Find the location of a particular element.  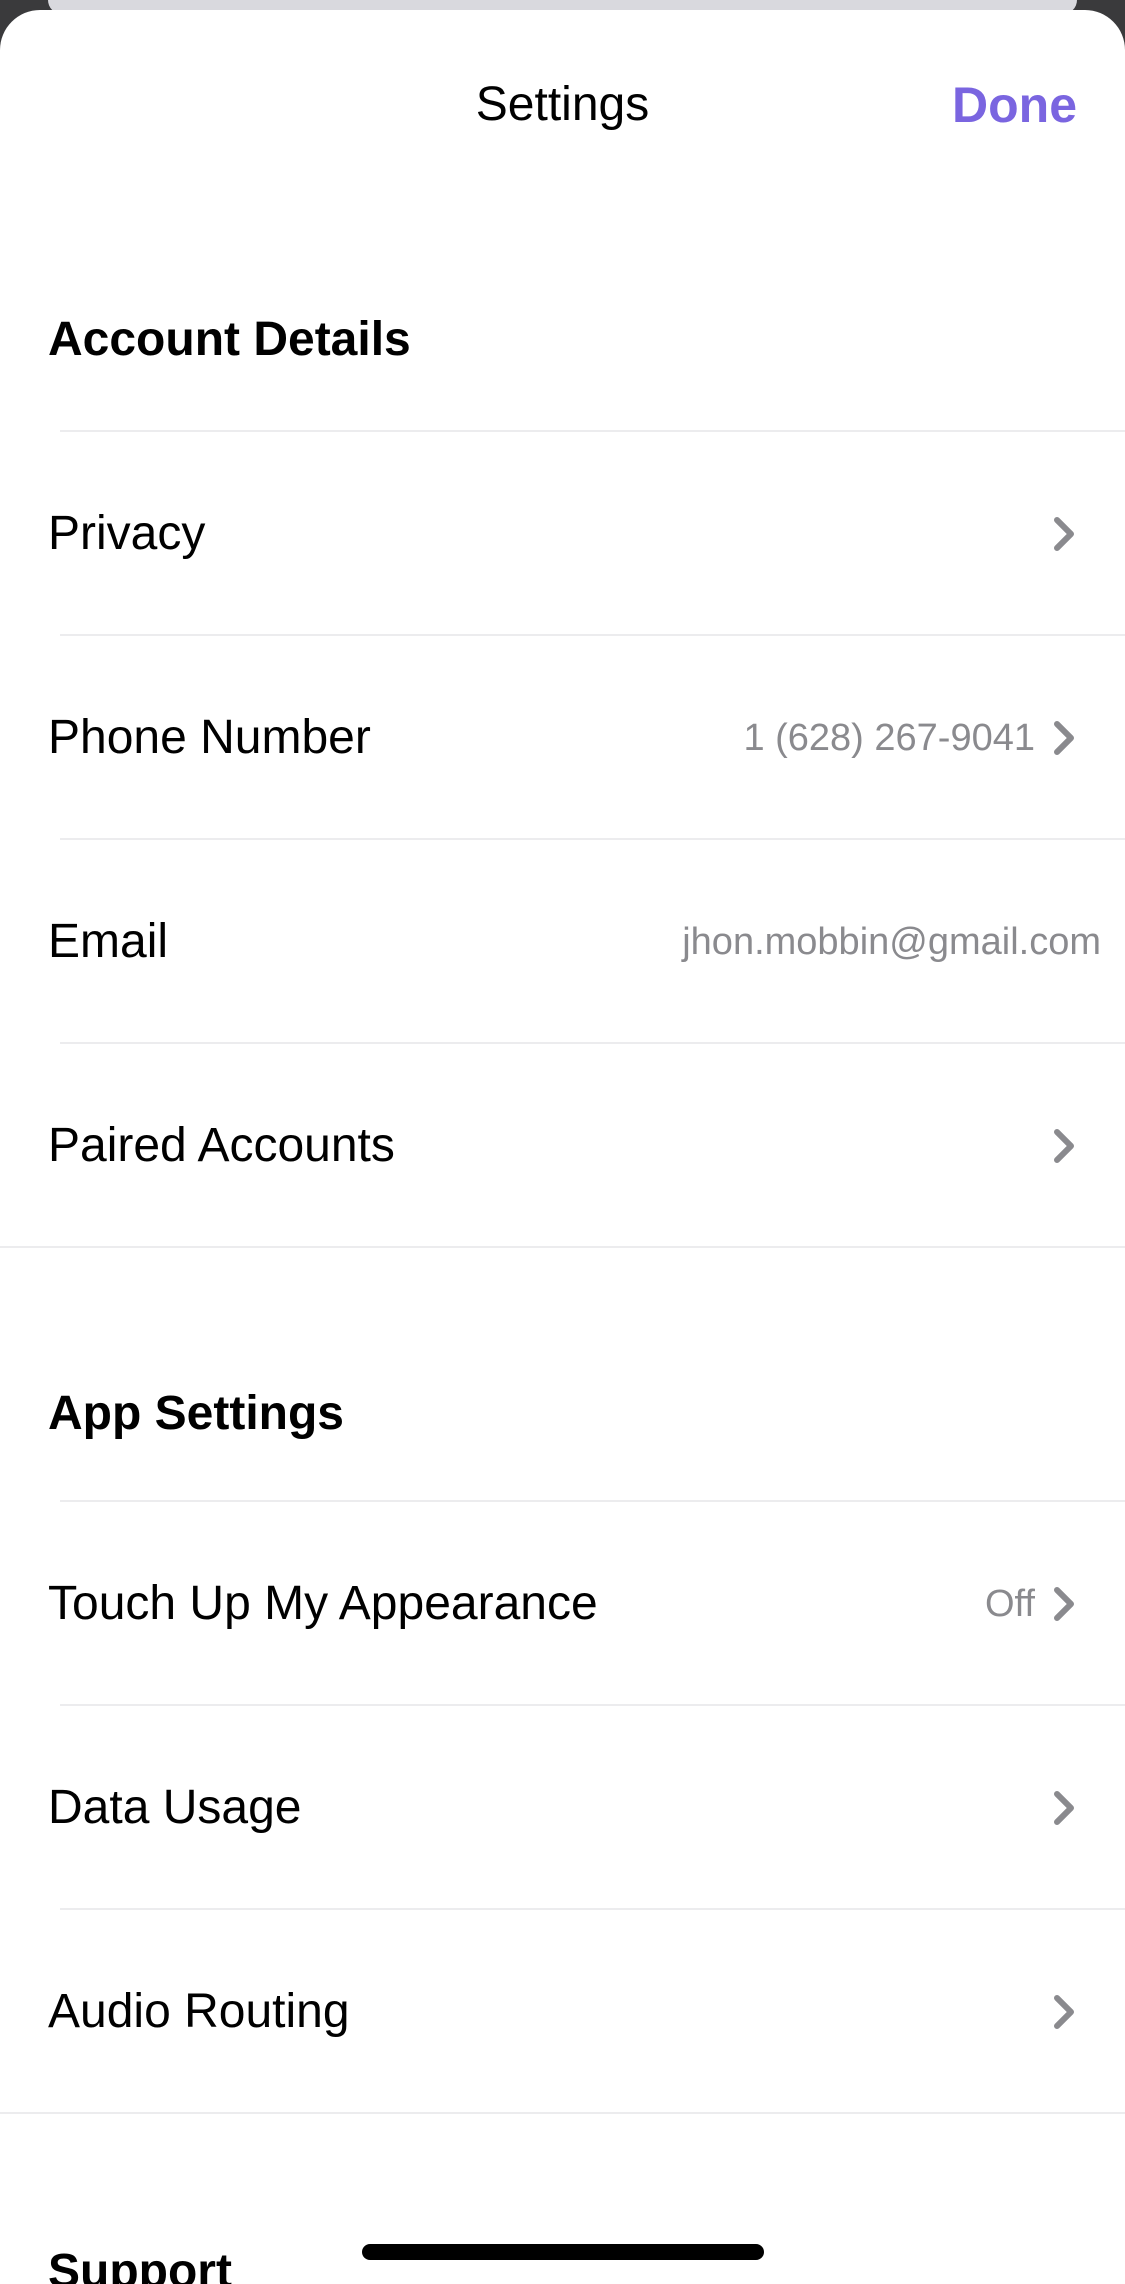

row-label-paired-accounts: Paired Accounts is located at coordinates (221, 1145).